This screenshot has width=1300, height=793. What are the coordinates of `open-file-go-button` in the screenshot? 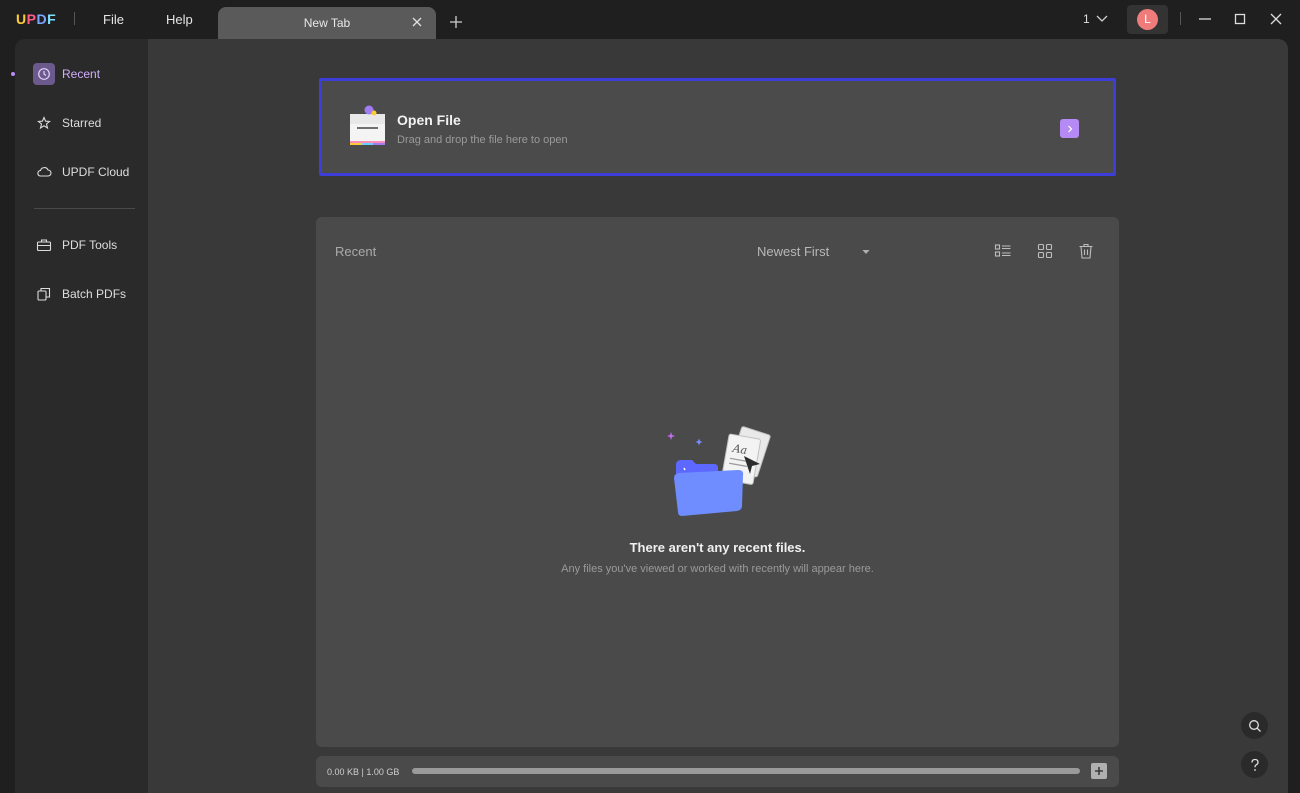 It's located at (1069, 128).